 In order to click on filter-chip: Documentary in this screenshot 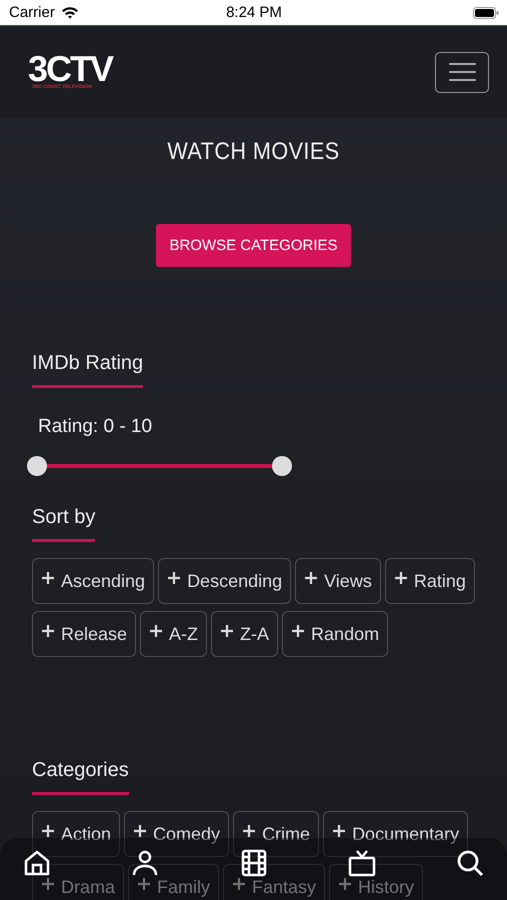, I will do `click(395, 834)`.